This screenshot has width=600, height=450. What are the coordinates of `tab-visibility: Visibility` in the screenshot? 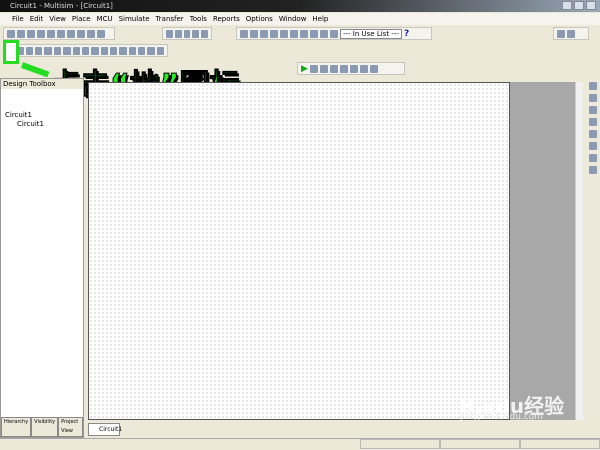 It's located at (45, 427).